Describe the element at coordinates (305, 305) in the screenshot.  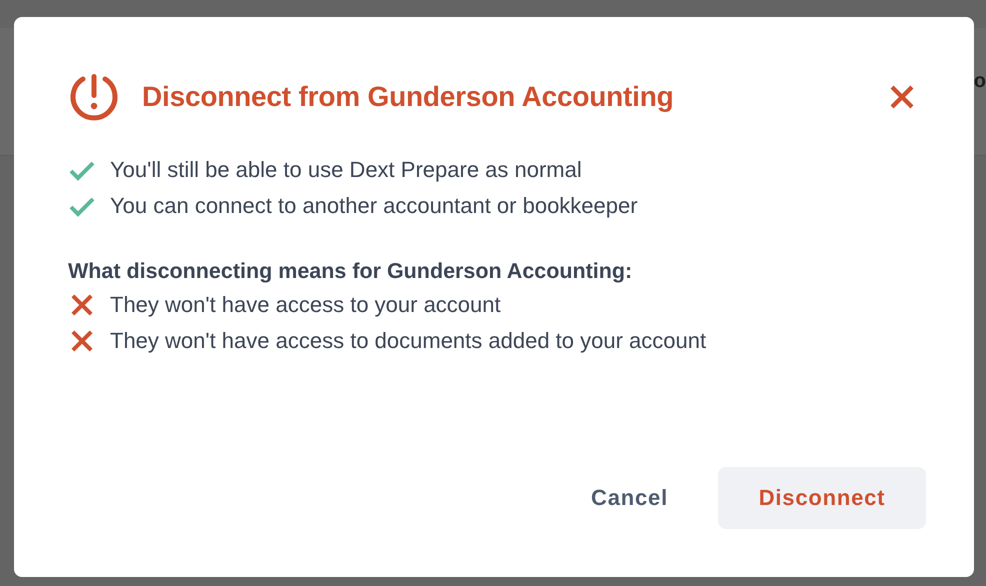
I see `list-item-text: They won't have access to your account` at that location.